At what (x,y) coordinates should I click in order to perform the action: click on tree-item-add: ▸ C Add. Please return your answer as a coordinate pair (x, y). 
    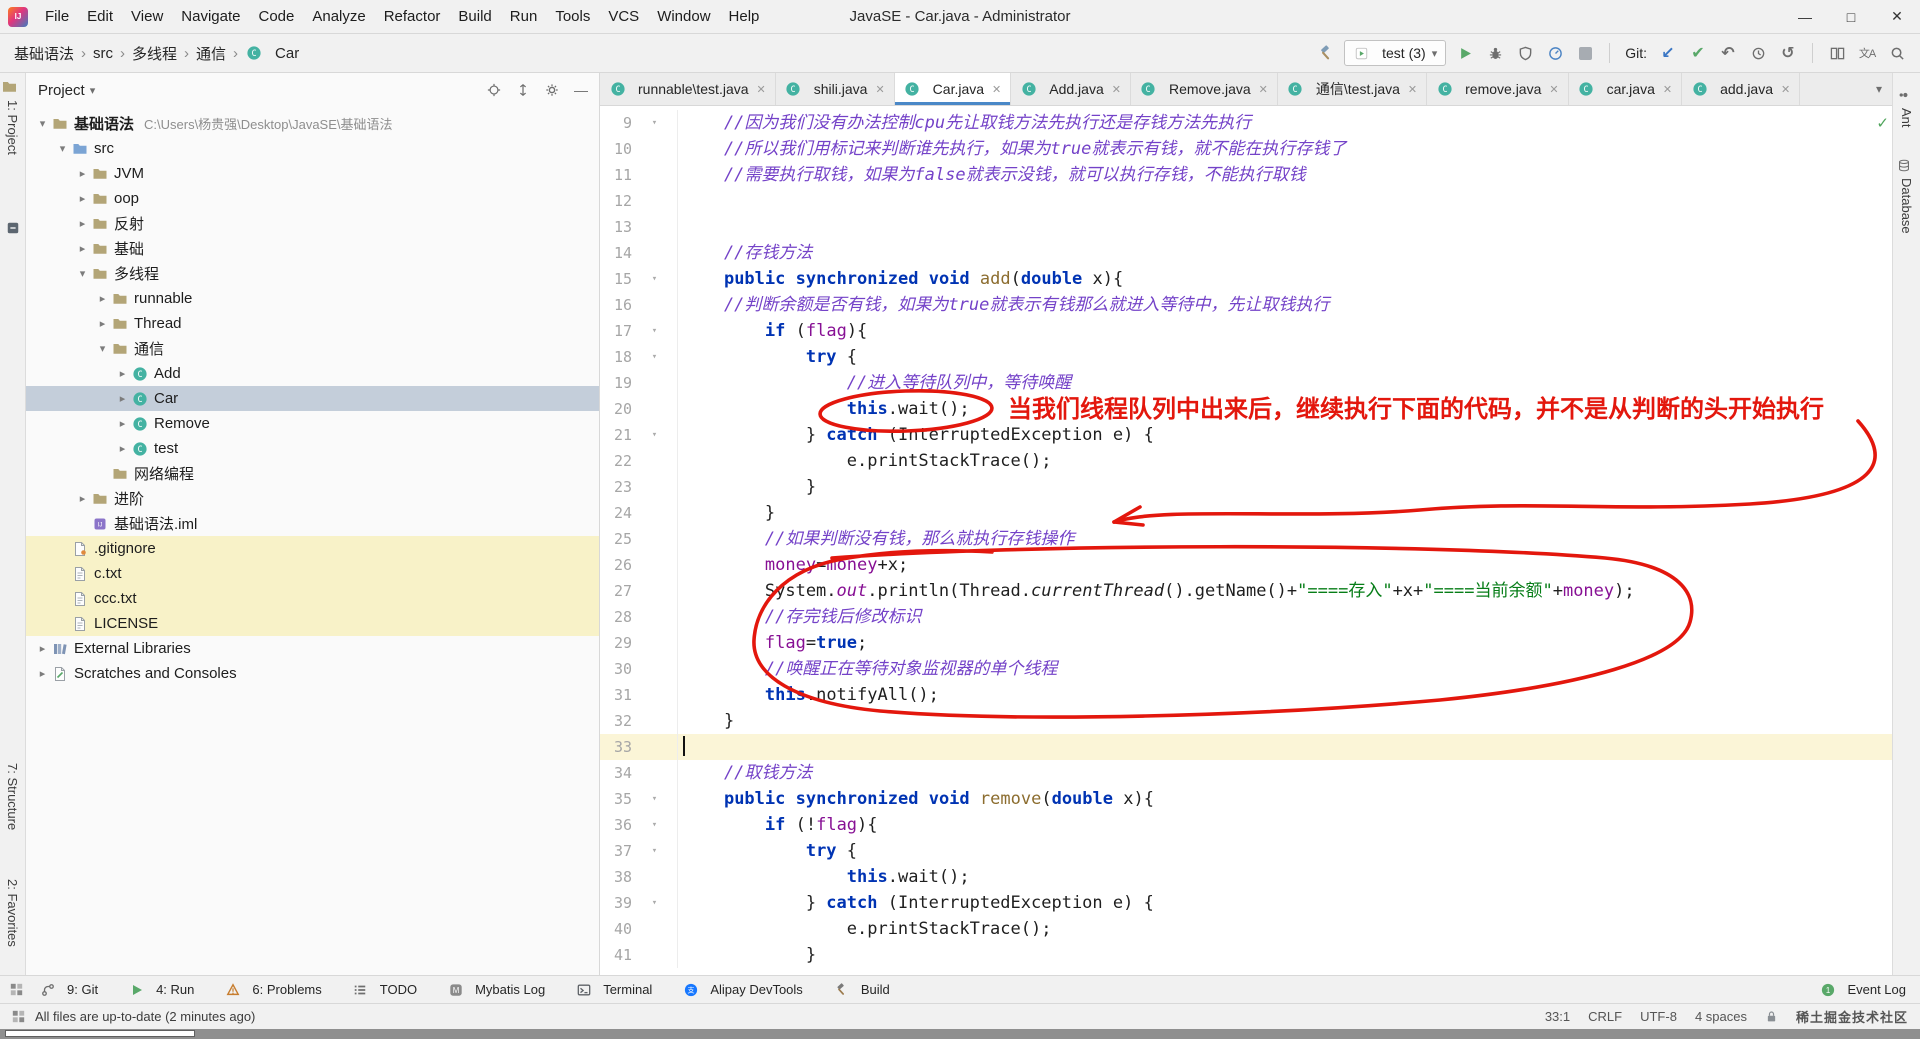
    Looking at the image, I should click on (312, 373).